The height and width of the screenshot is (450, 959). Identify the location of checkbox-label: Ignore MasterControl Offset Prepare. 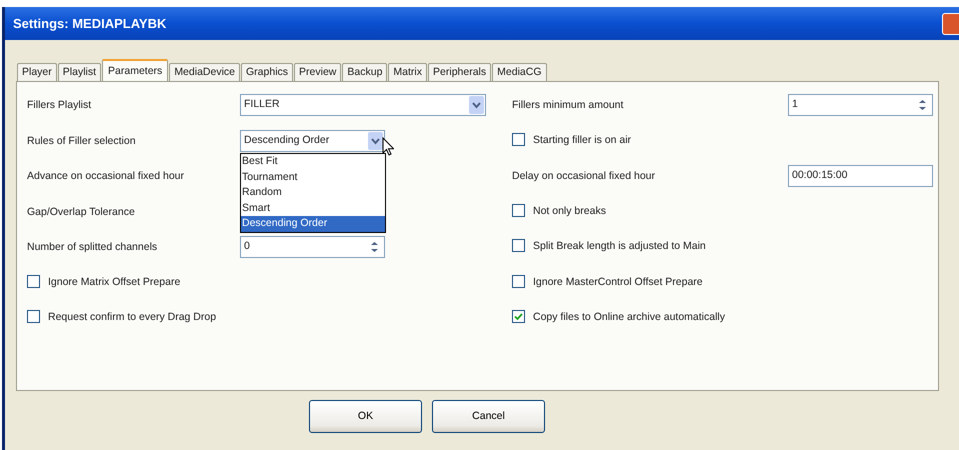
(618, 282).